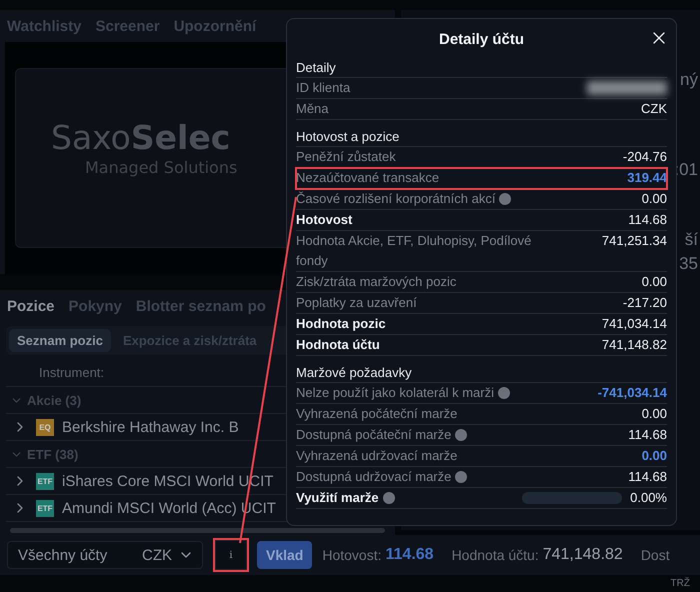  I want to click on row-label: Časové rozlišení korporátních akcí, so click(404, 199).